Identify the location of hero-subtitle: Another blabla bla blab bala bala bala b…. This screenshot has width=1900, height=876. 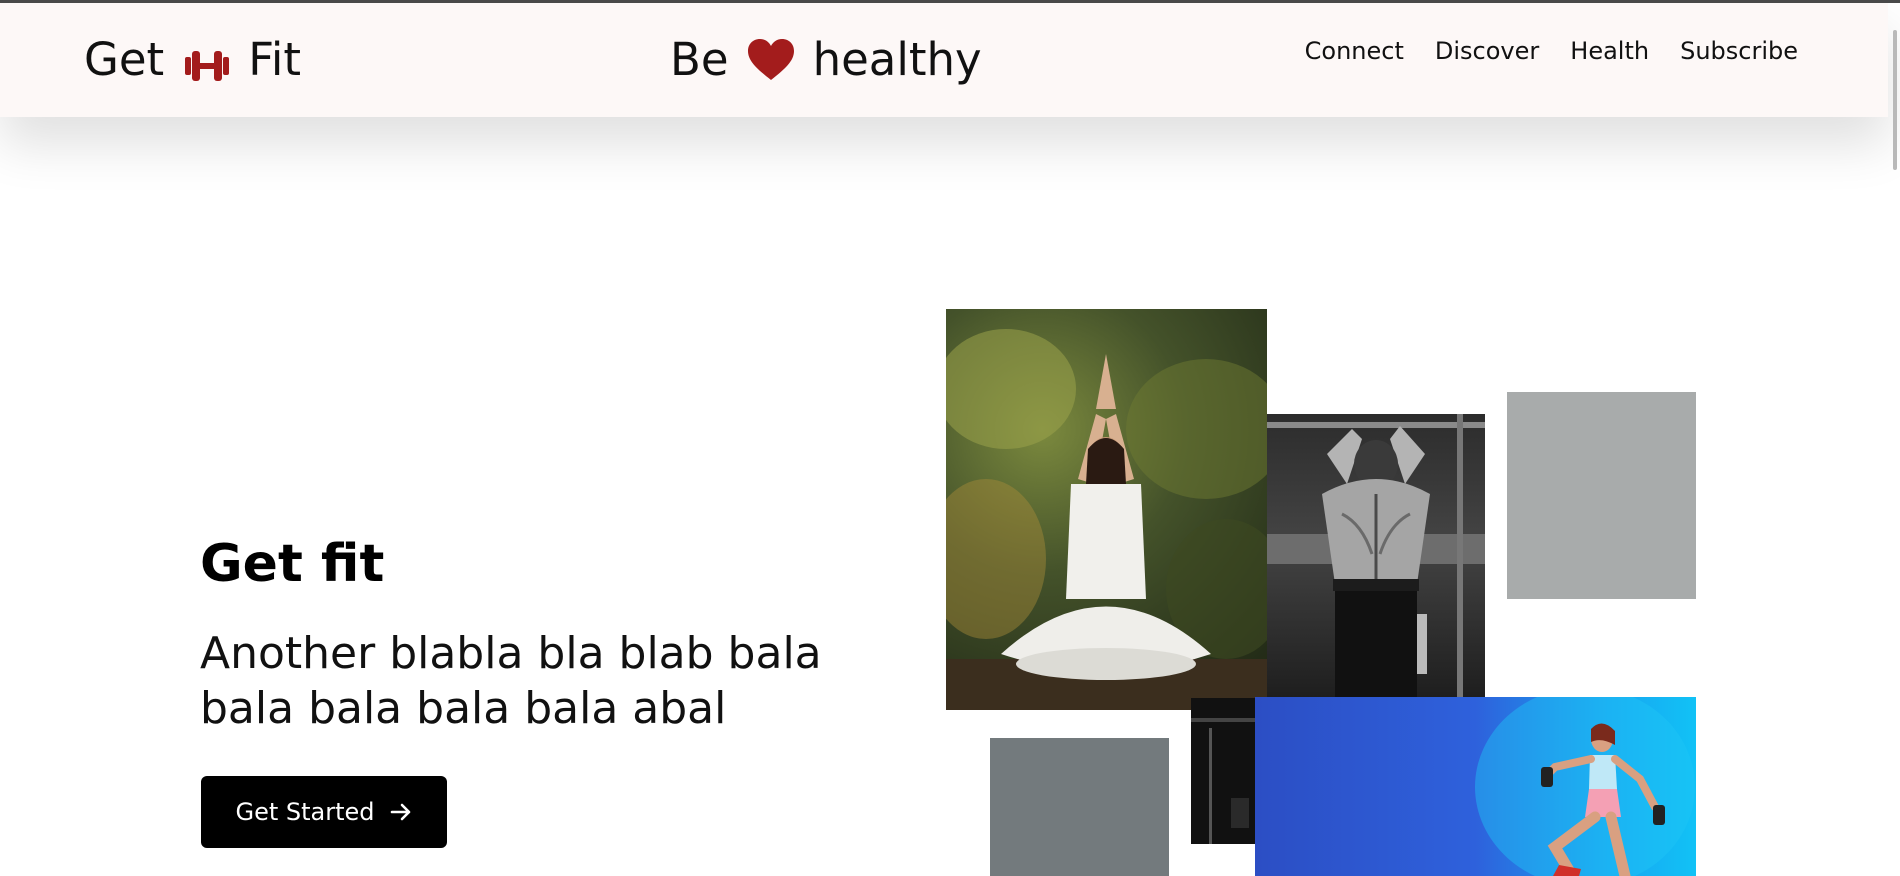
(511, 681).